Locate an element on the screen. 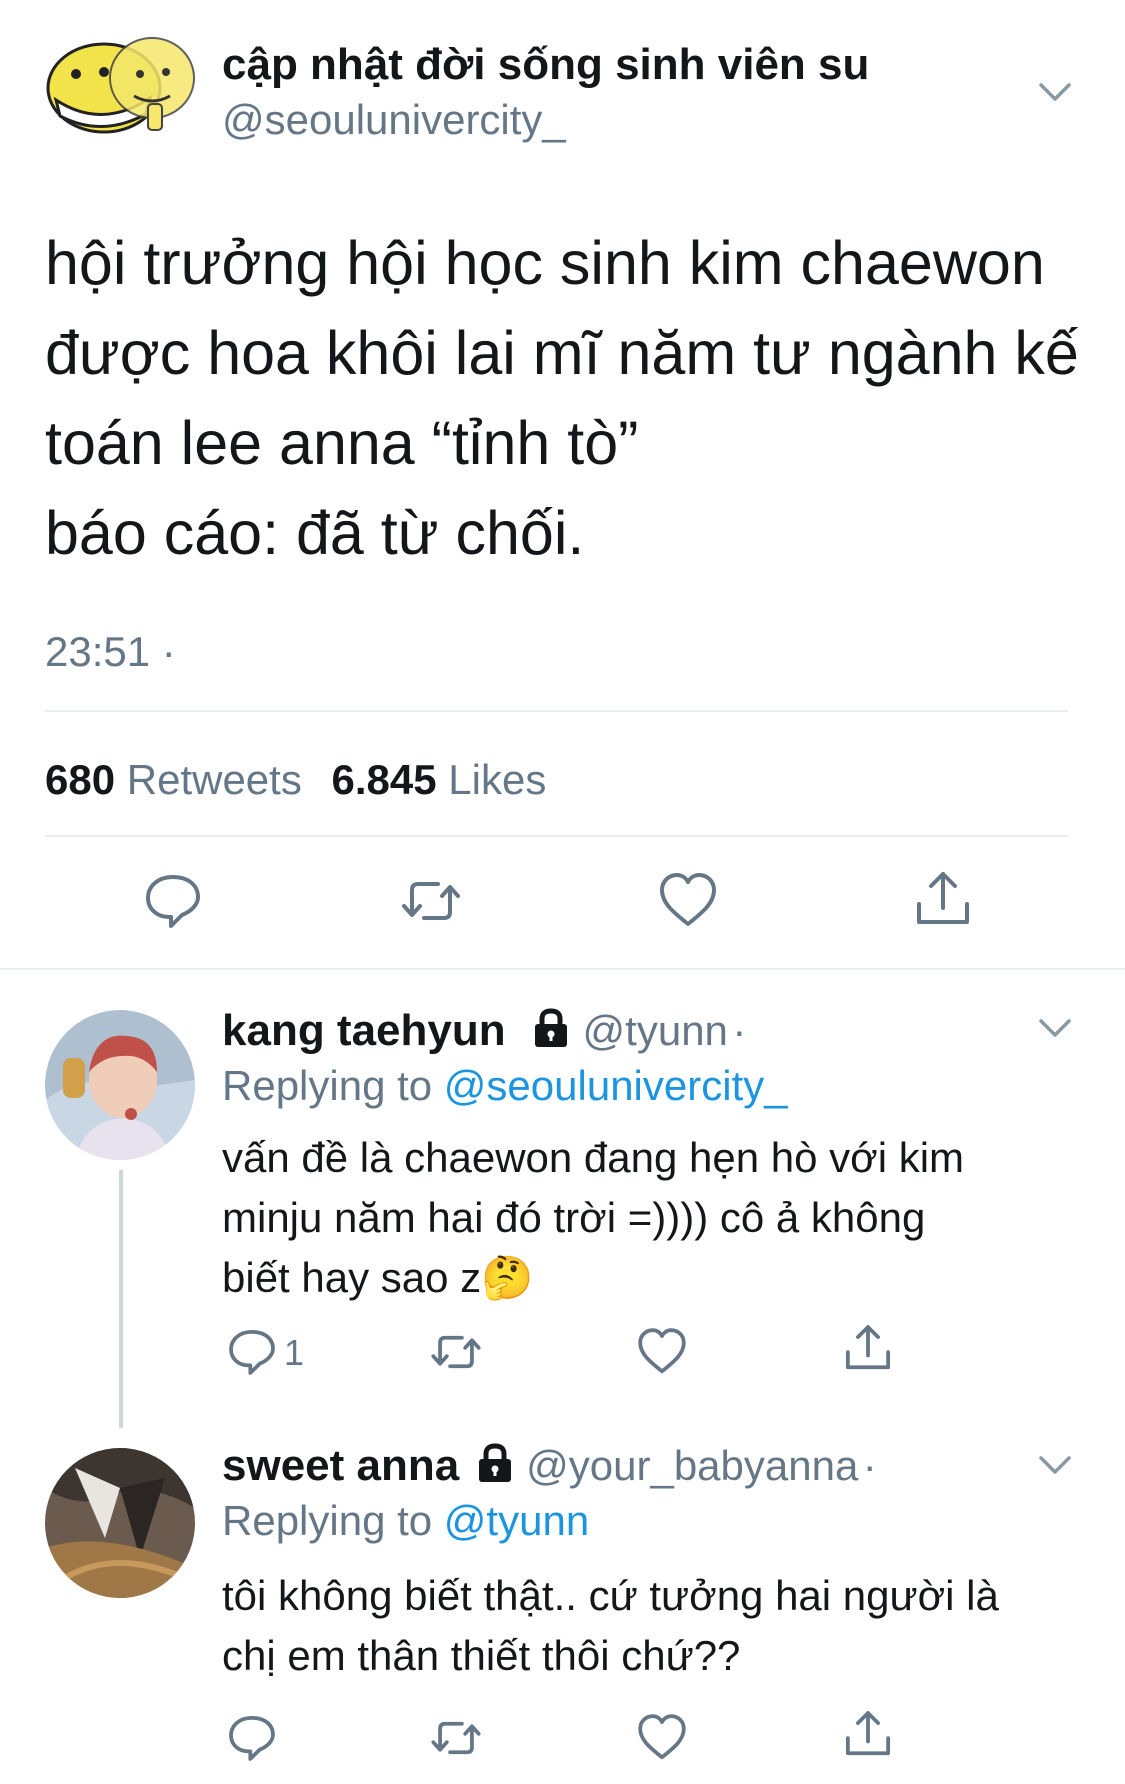 This screenshot has width=1125, height=1784. reply-handle: @tyunn is located at coordinates (655, 1030).